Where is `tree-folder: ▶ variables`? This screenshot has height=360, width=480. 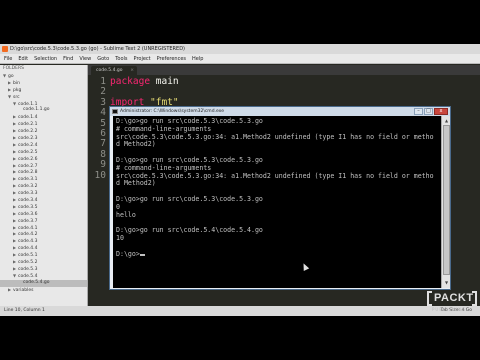
tree-folder: ▶ variables is located at coordinates (43, 290).